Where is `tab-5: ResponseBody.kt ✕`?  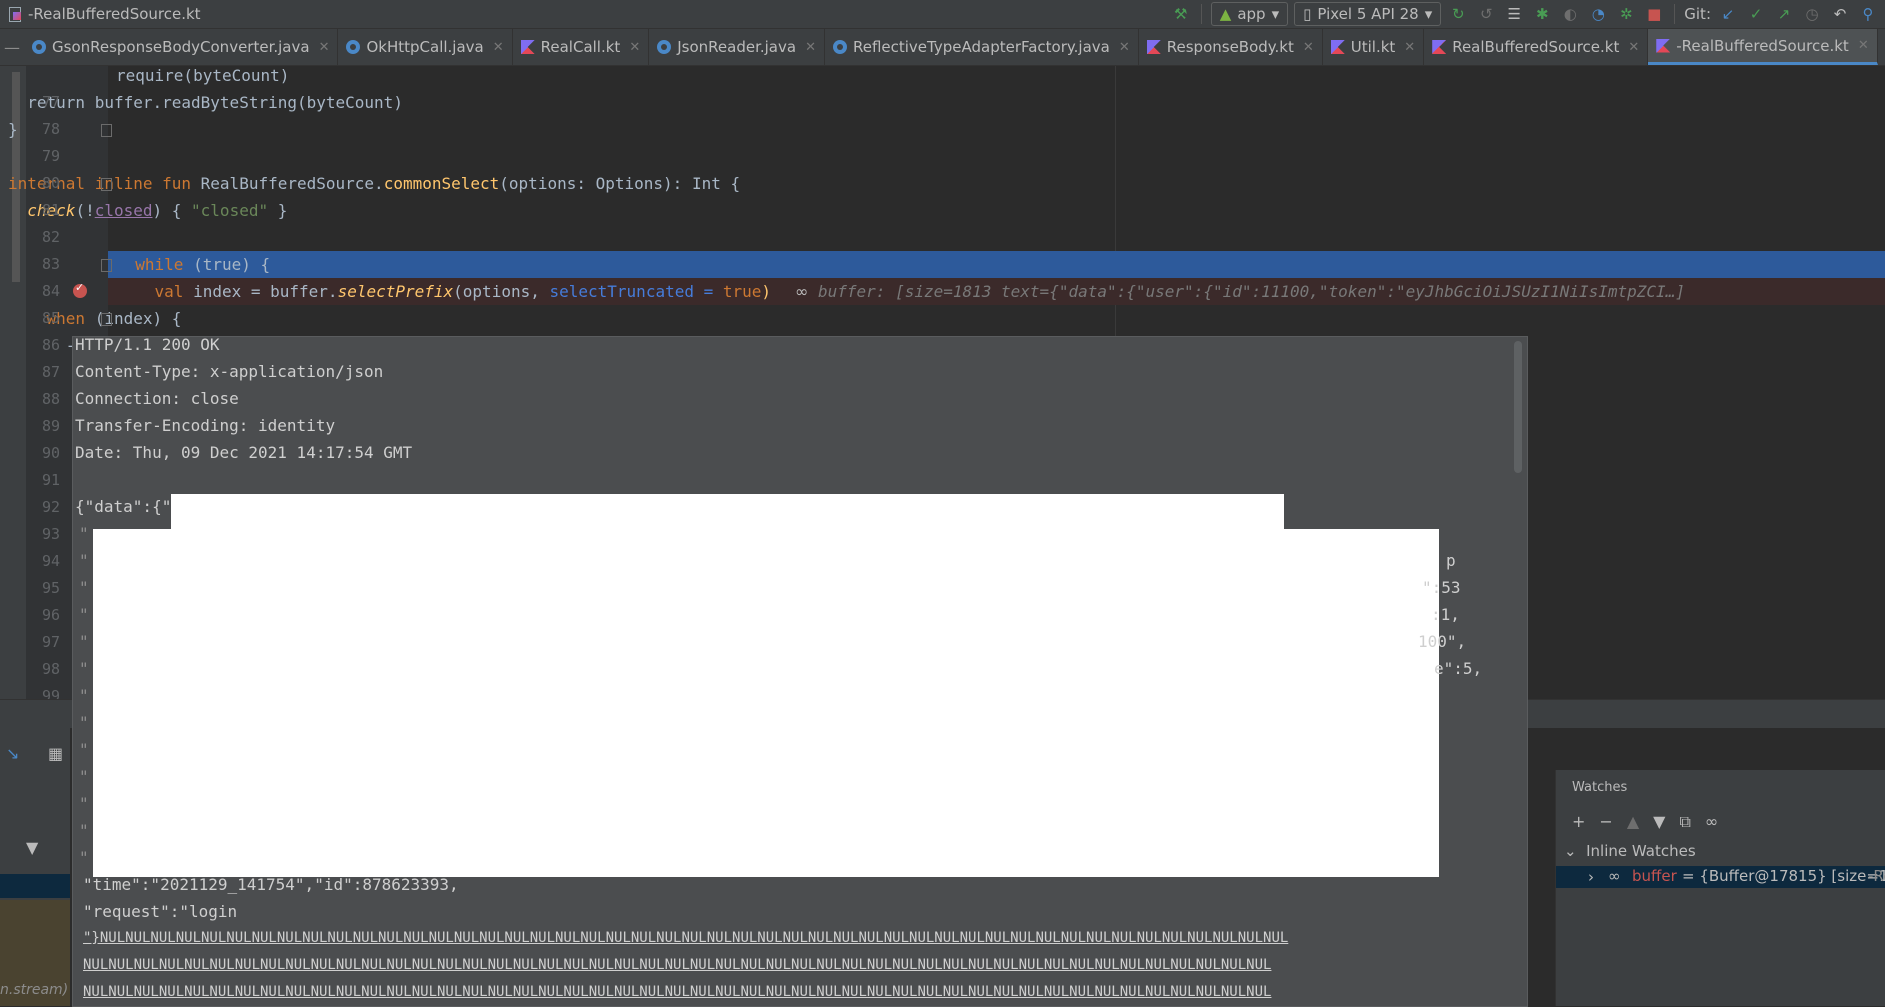 tab-5: ResponseBody.kt ✕ is located at coordinates (1231, 47).